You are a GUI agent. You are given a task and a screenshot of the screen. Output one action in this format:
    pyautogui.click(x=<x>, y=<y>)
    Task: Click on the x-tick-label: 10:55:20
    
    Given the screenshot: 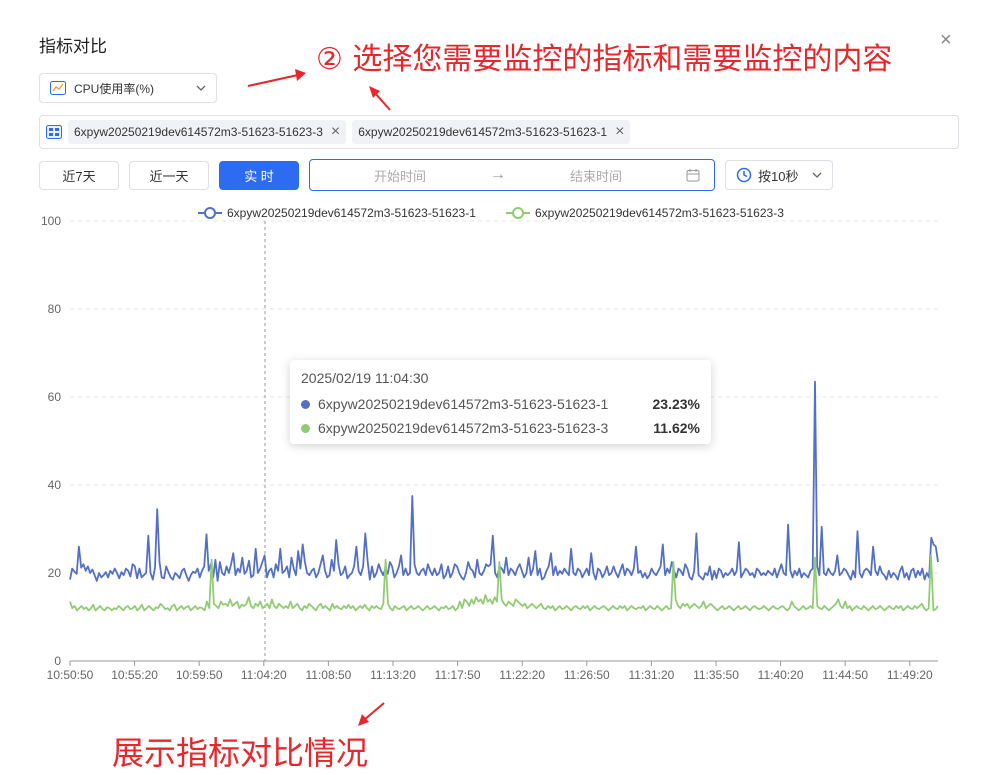 What is the action you would take?
    pyautogui.click(x=134, y=675)
    